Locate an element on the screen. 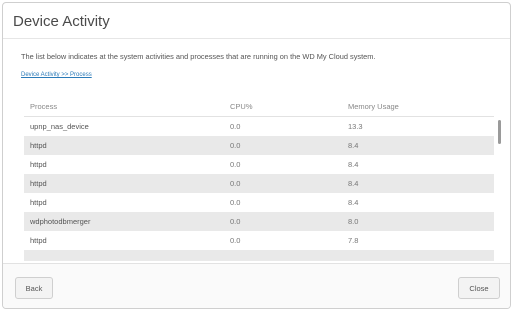 The height and width of the screenshot is (312, 515). process-name: wdphotodbmerger is located at coordinates (60, 221).